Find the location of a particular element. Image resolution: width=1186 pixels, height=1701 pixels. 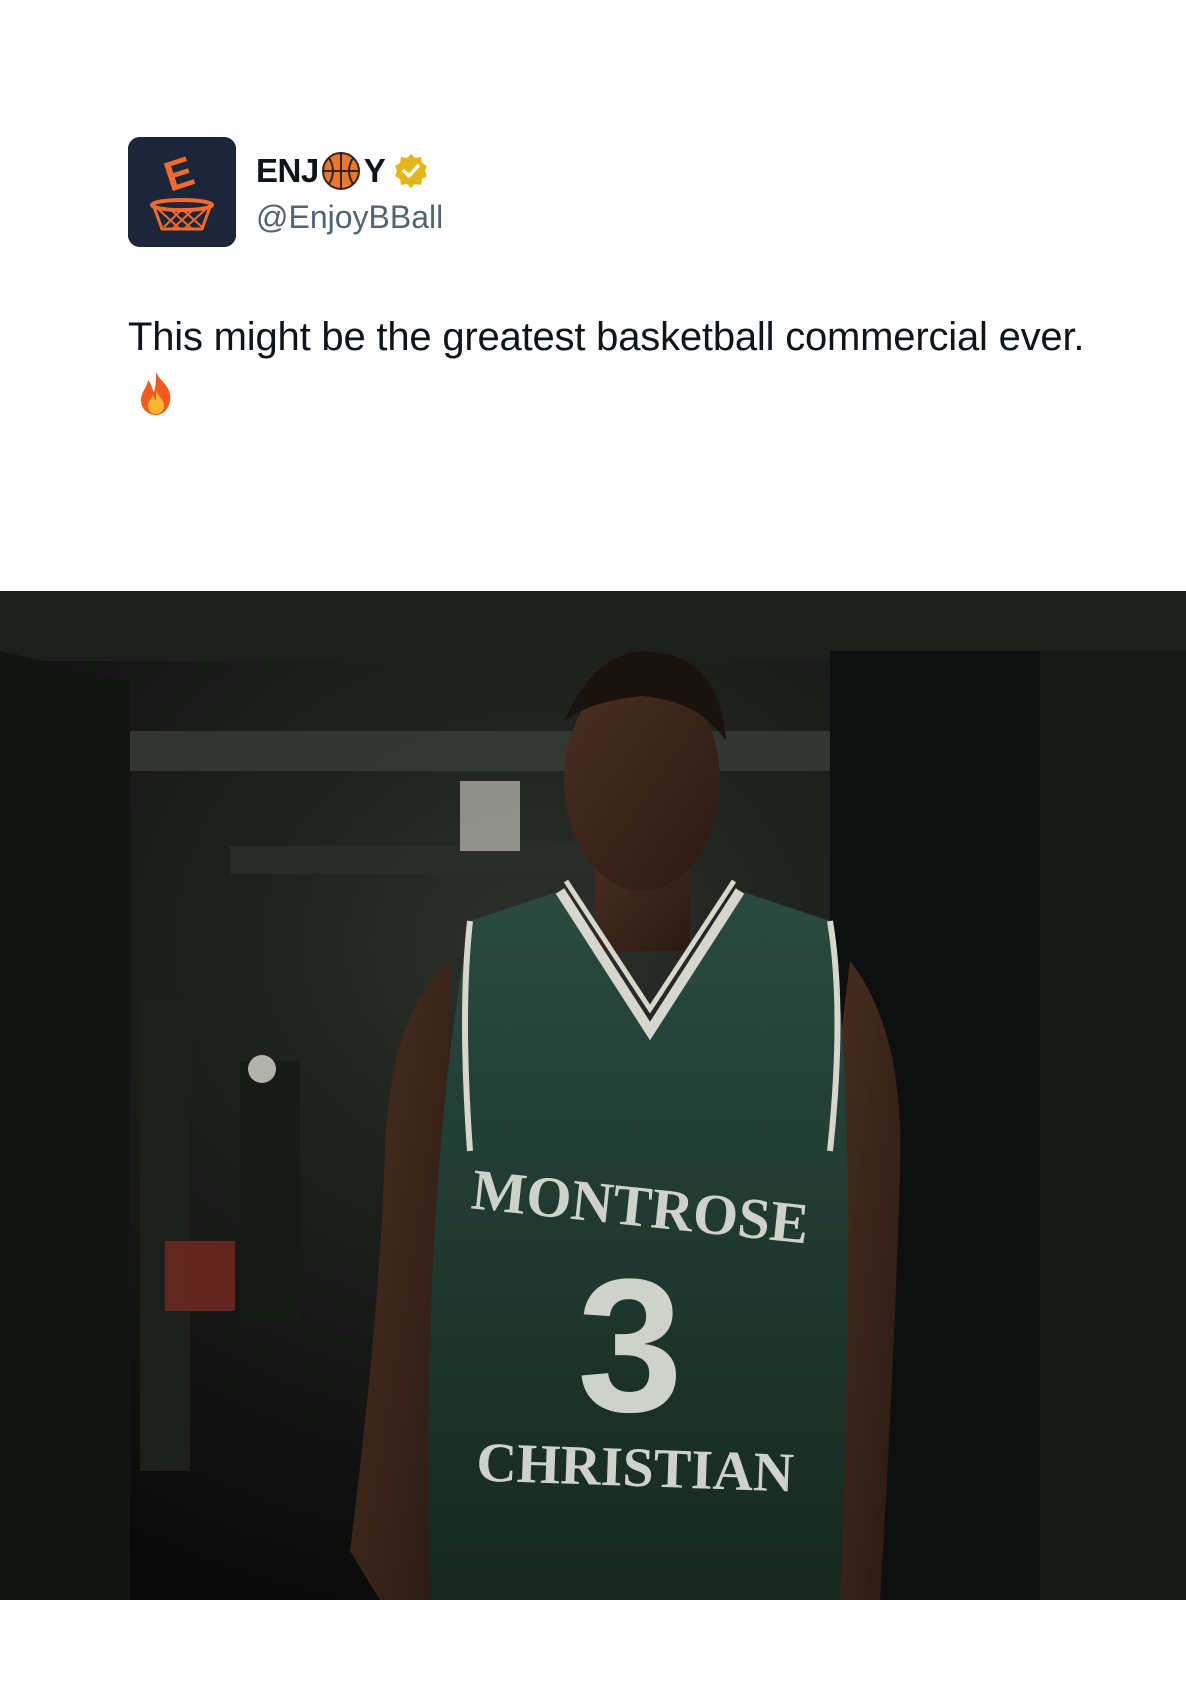

display-name-start: ENJ is located at coordinates (287, 170).